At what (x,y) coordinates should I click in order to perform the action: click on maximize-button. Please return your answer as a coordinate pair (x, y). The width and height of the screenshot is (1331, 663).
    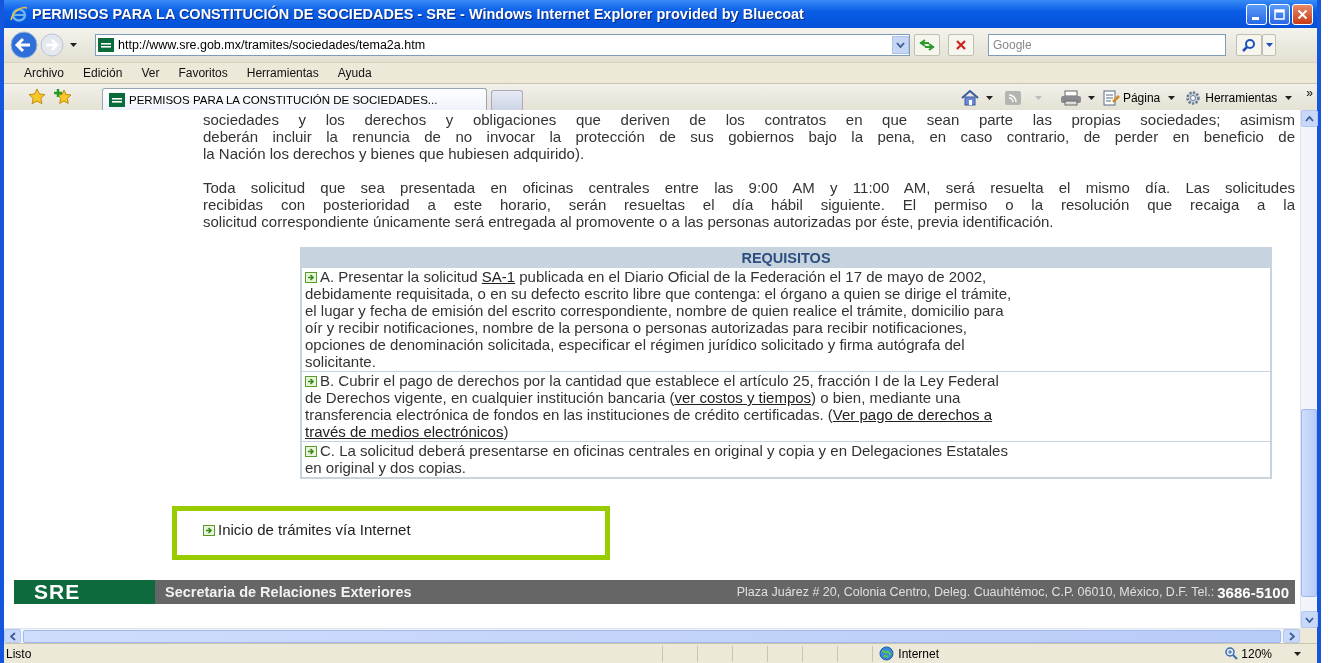
    Looking at the image, I should click on (1279, 14).